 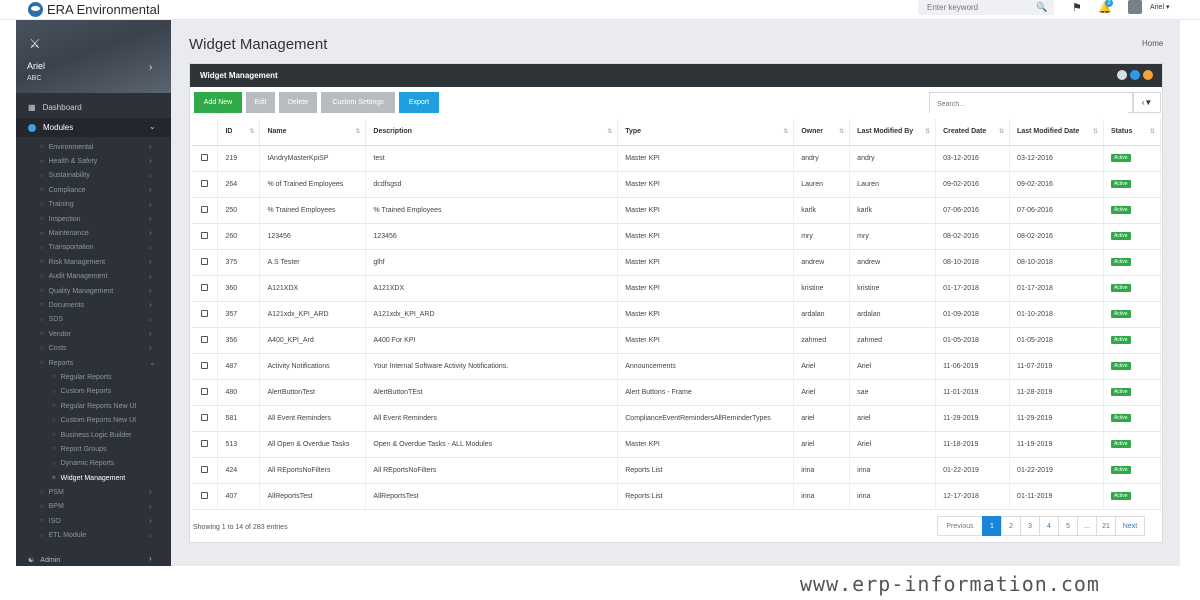 What do you see at coordinates (93, 262) in the screenshot?
I see `sidebar-subitem: ○ Risk Management ›` at bounding box center [93, 262].